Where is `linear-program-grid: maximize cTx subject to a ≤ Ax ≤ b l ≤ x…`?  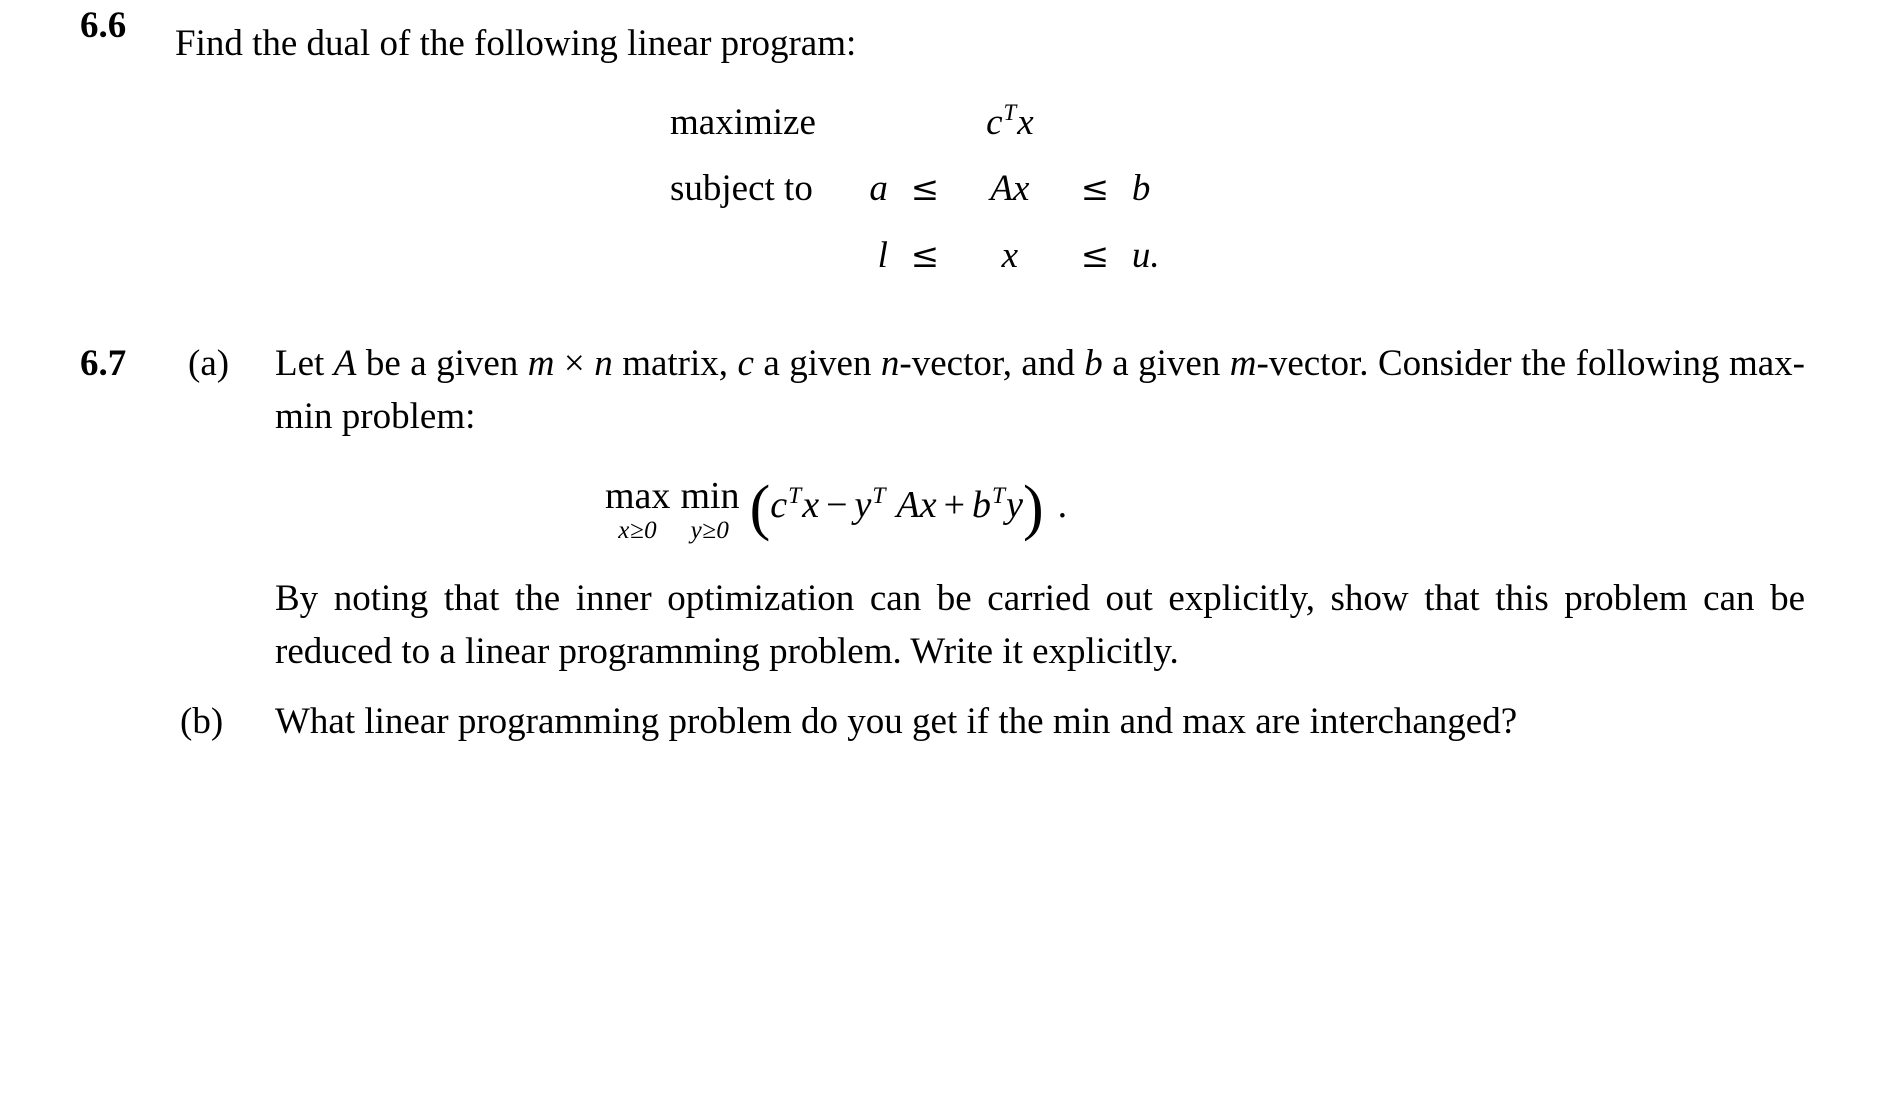
linear-program-grid: maximize cTx subject to a ≤ Ax ≤ b l ≤ x… is located at coordinates (923, 190).